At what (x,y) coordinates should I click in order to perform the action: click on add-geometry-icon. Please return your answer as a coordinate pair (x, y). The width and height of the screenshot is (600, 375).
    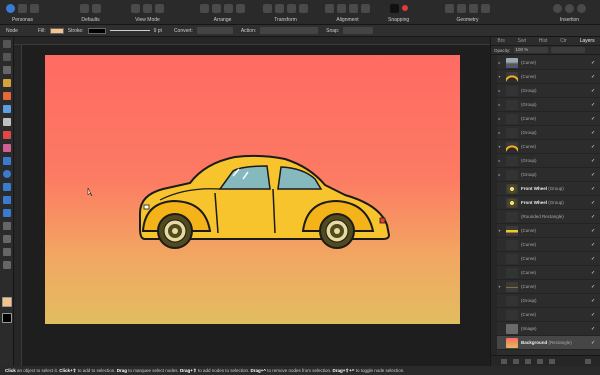
    Looking at the image, I should click on (449, 8).